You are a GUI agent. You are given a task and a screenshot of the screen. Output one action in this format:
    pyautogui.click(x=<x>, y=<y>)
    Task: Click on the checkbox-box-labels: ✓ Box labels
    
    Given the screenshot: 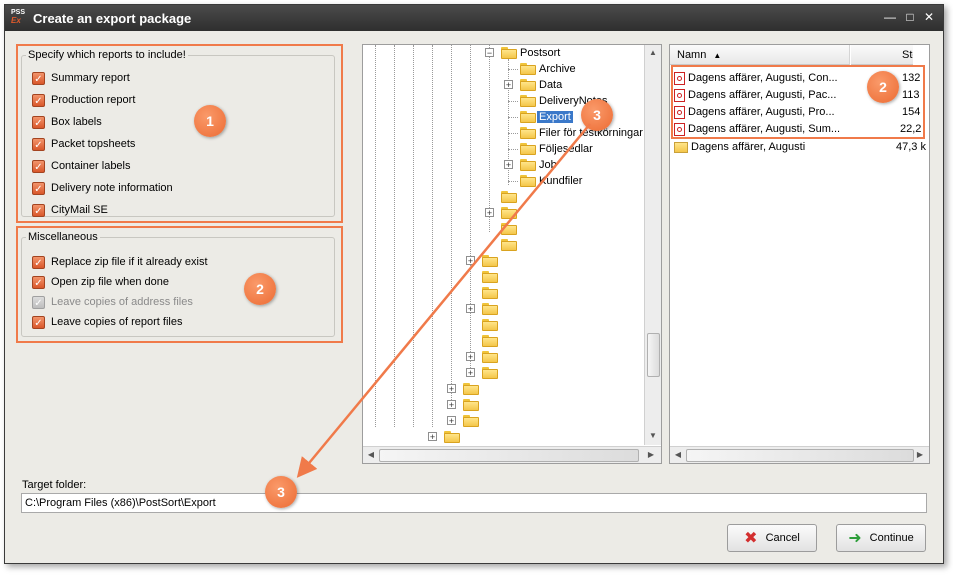 What is the action you would take?
    pyautogui.click(x=67, y=122)
    